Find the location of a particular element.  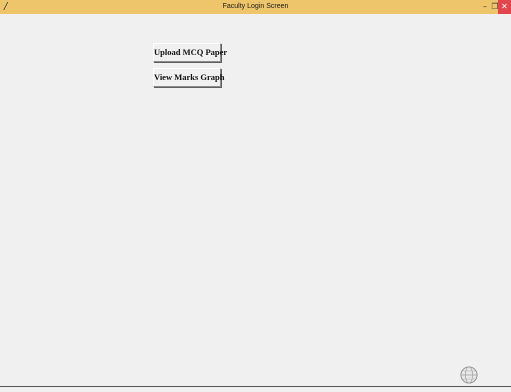

upload-mcq-paper-button: Upload MCQ Paper is located at coordinates (190, 52).